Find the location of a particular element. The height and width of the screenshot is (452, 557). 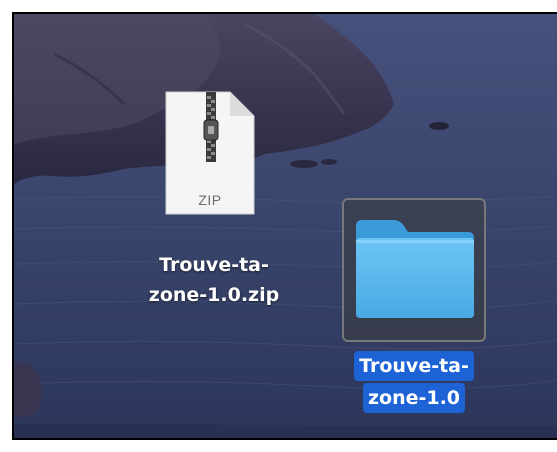

desktop-item-label: Trouve-ta- zone-1.0 is located at coordinates (414, 382).